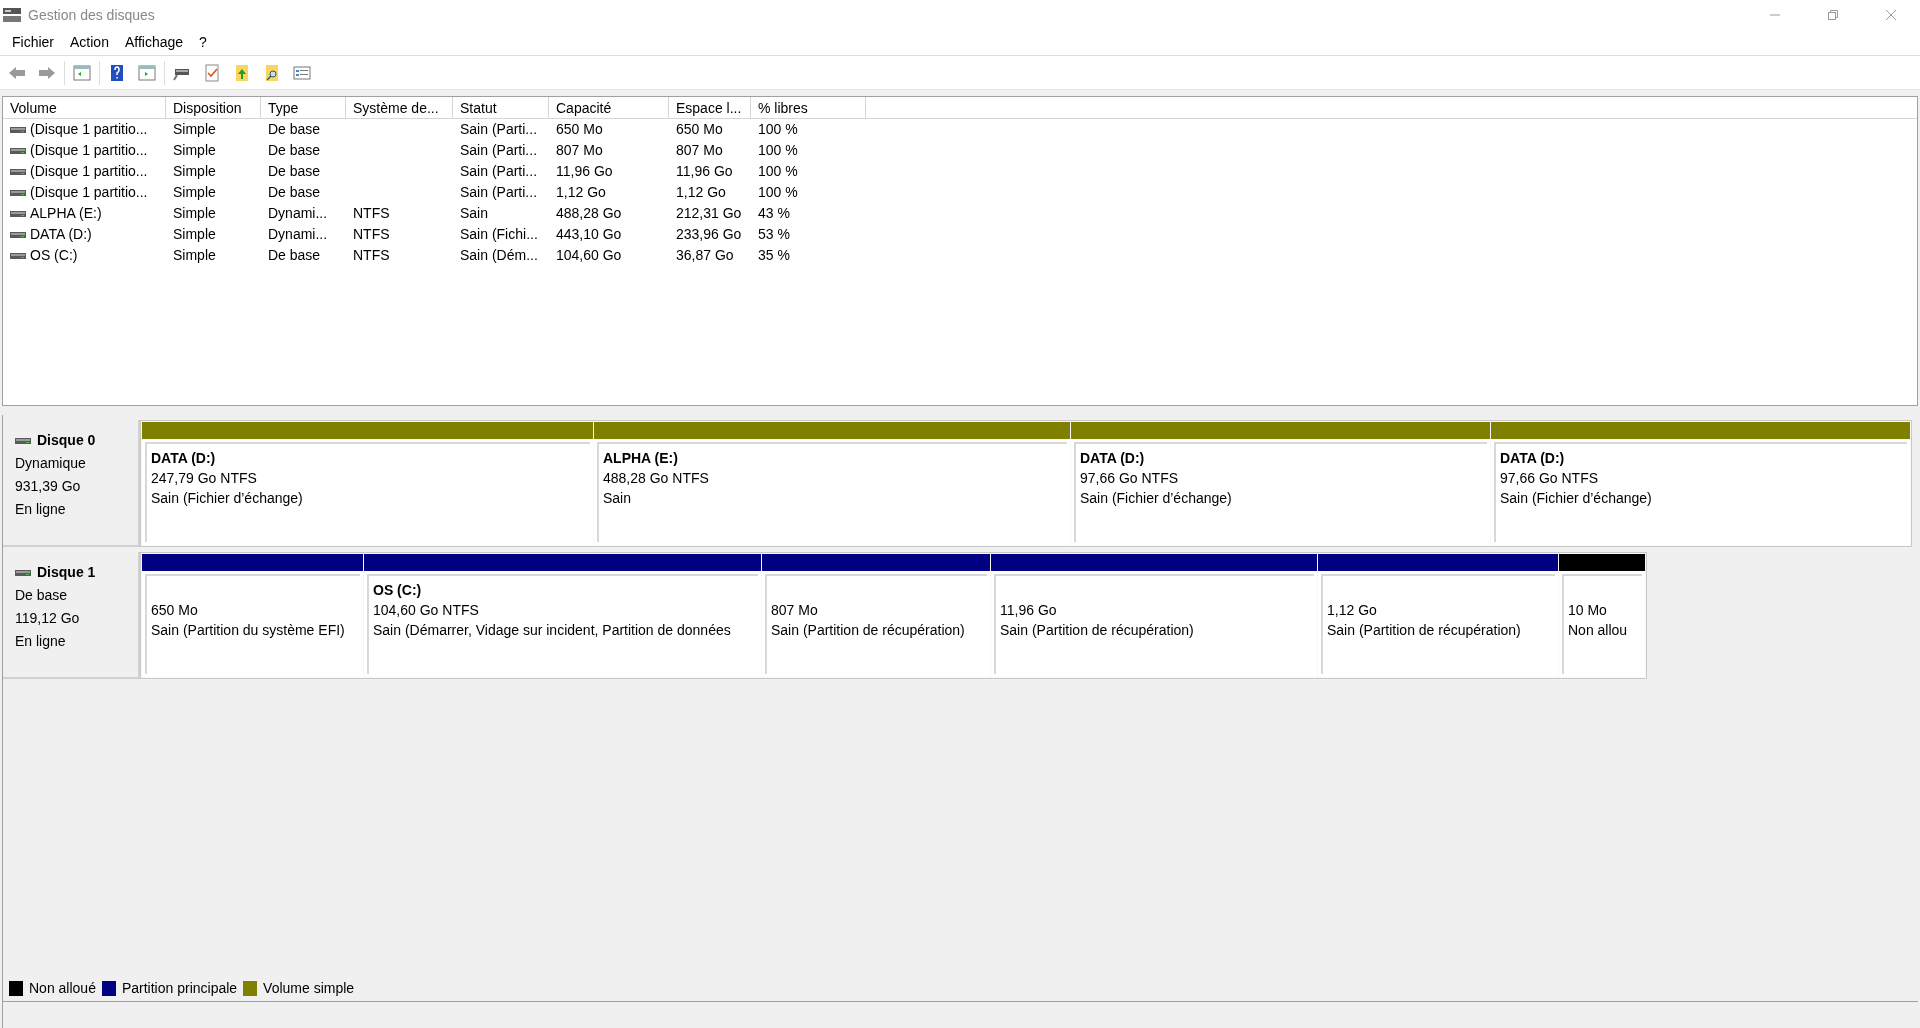 The width and height of the screenshot is (1920, 1028). What do you see at coordinates (562, 615) in the screenshot?
I see `partition-block: OS (C:) 104,60 Go NTFS Sain (Démarrer, Vidage sur incident, Partition de données` at bounding box center [562, 615].